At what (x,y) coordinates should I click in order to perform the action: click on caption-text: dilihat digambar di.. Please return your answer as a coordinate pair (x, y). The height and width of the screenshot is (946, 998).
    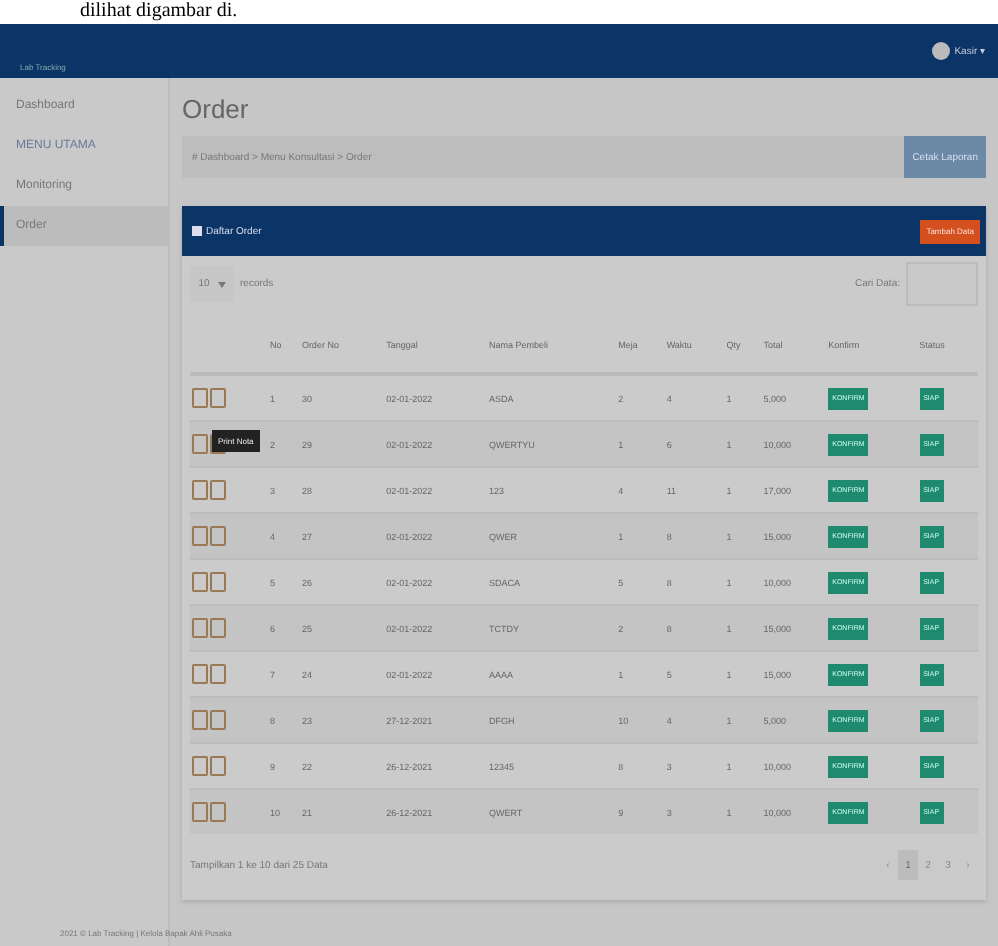
    Looking at the image, I should click on (159, 12).